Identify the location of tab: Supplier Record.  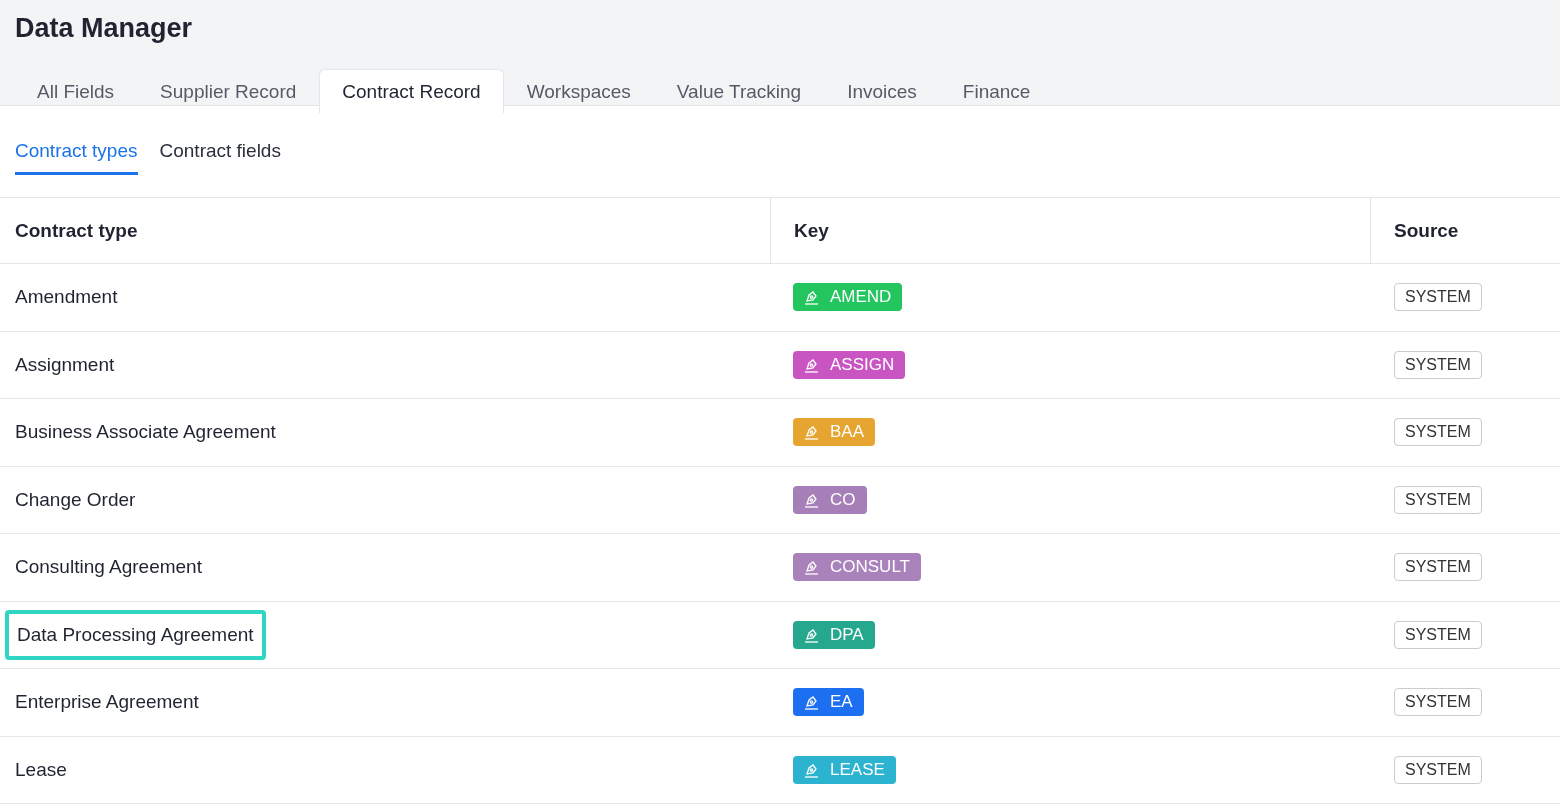
(228, 91).